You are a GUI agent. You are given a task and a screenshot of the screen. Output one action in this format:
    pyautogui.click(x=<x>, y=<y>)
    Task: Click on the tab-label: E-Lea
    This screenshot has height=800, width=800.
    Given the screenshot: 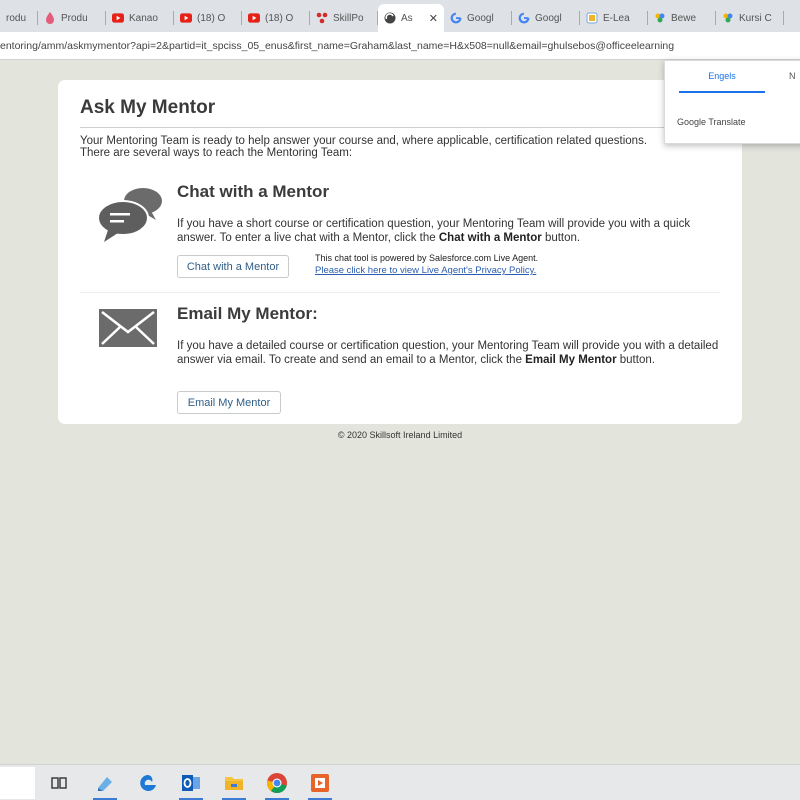 What is the action you would take?
    pyautogui.click(x=616, y=18)
    